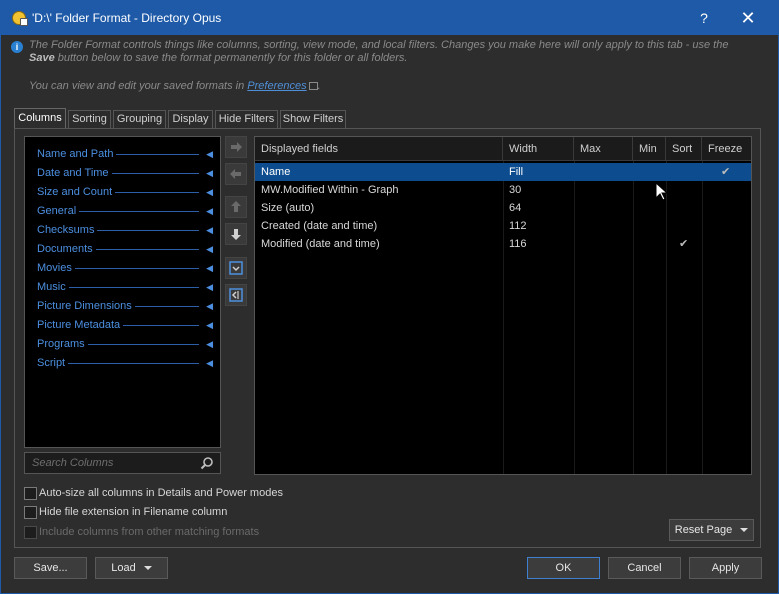 This screenshot has width=779, height=594. I want to click on table-row: Created (date and time) 112, so click(503, 226).